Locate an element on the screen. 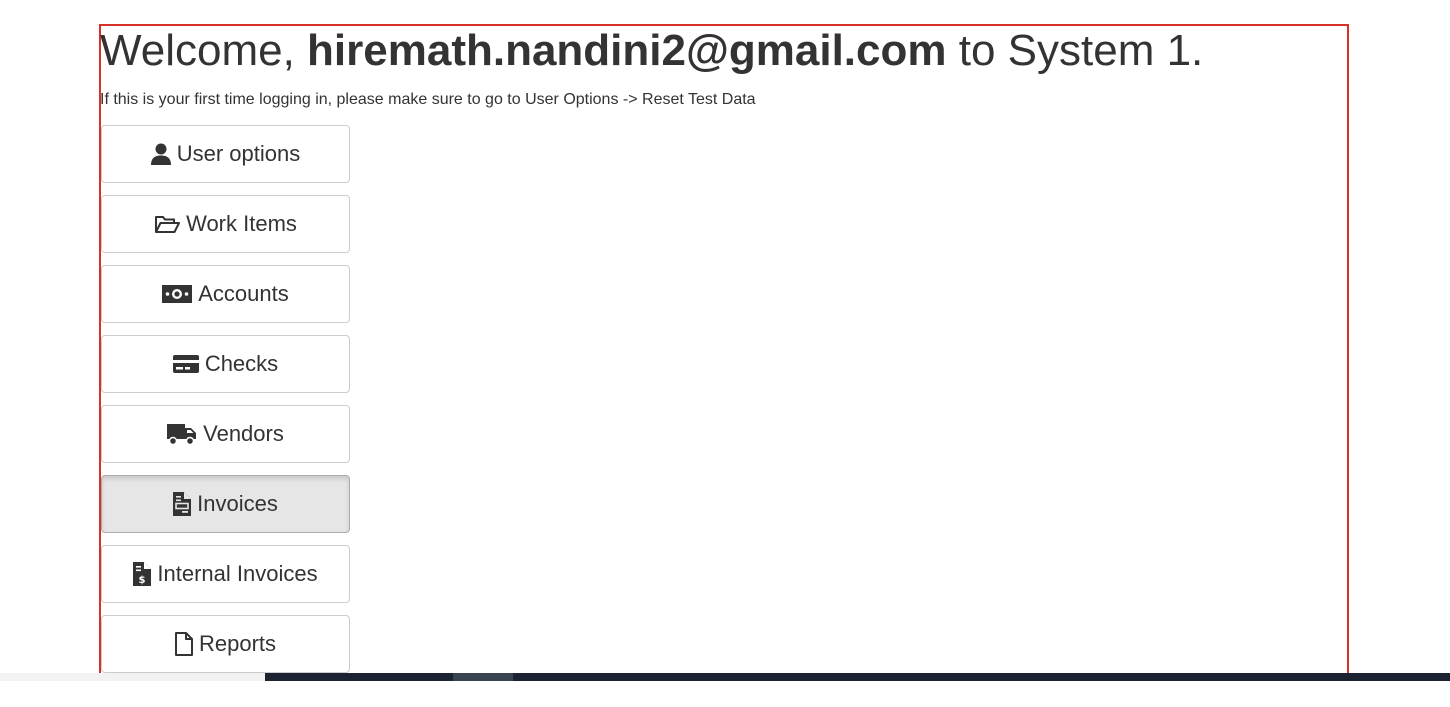 The width and height of the screenshot is (1450, 707). vendors-button: Vendors is located at coordinates (225, 434).